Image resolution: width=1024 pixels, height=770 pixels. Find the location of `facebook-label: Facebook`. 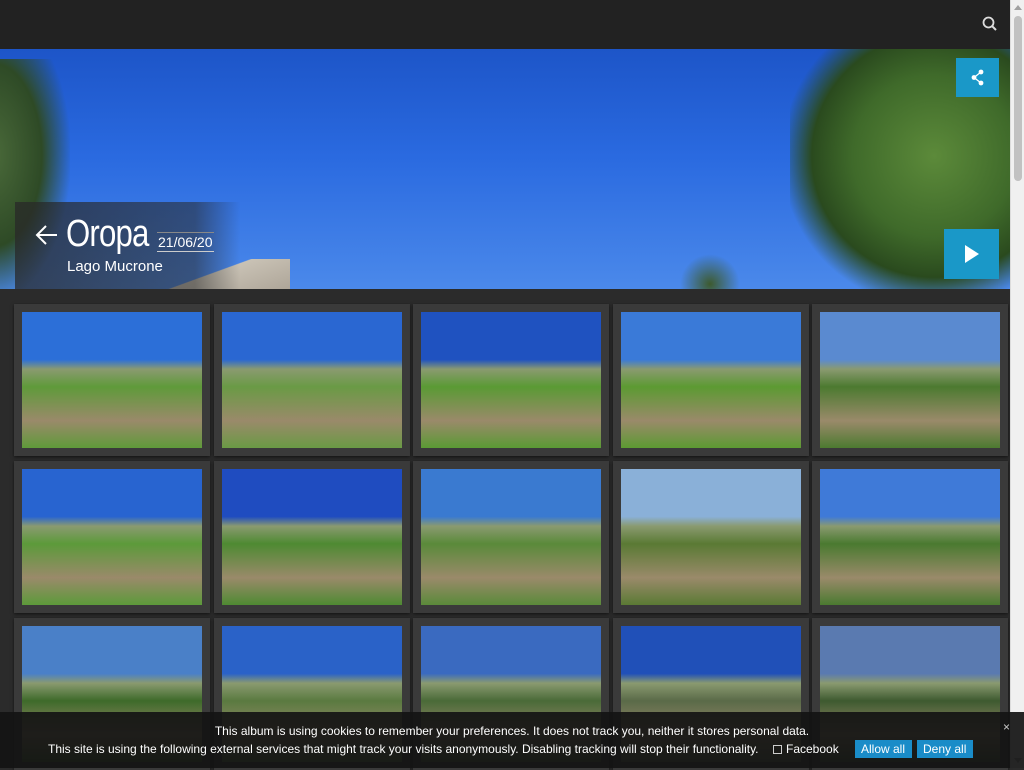

facebook-label: Facebook is located at coordinates (812, 749).